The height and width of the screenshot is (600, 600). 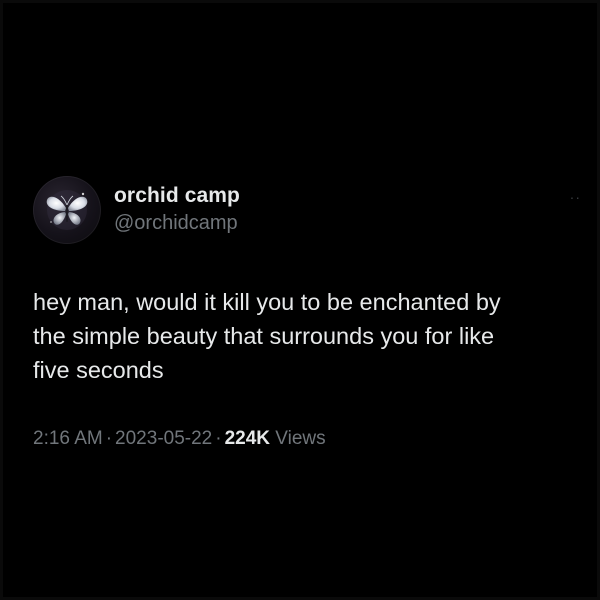 What do you see at coordinates (177, 196) in the screenshot?
I see `author-display-name: orchid camp` at bounding box center [177, 196].